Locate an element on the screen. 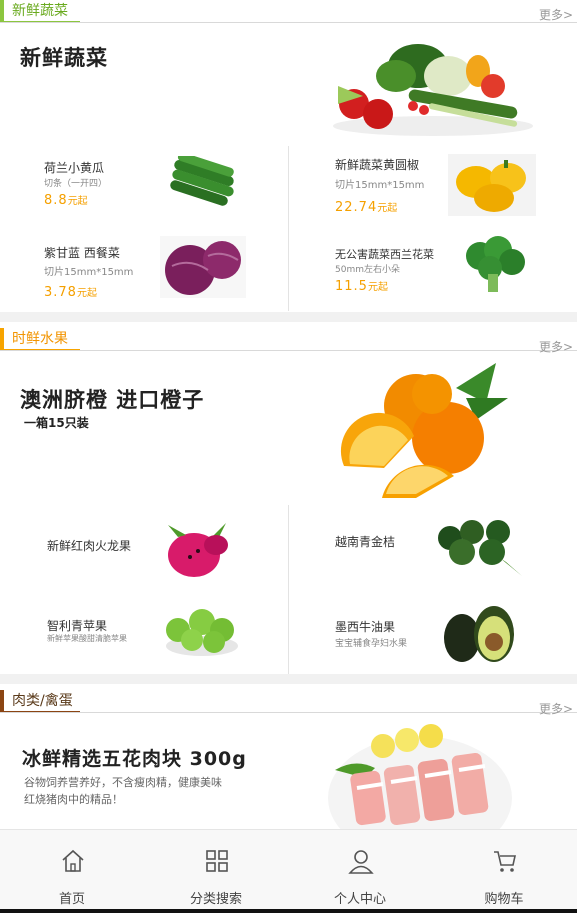 The height and width of the screenshot is (913, 577). screen-bottom-edge is located at coordinates (288, 911).